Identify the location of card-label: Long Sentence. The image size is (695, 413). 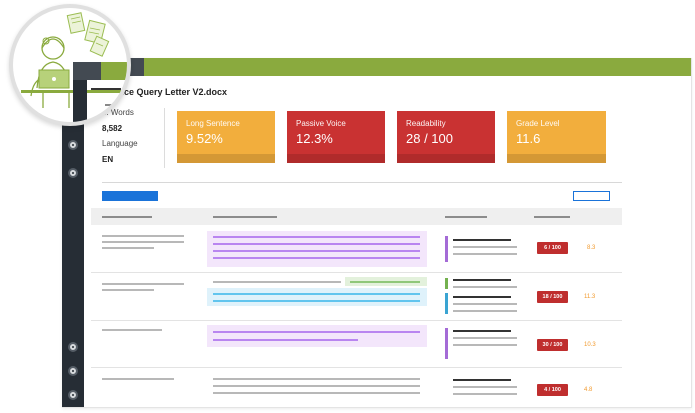
(213, 123).